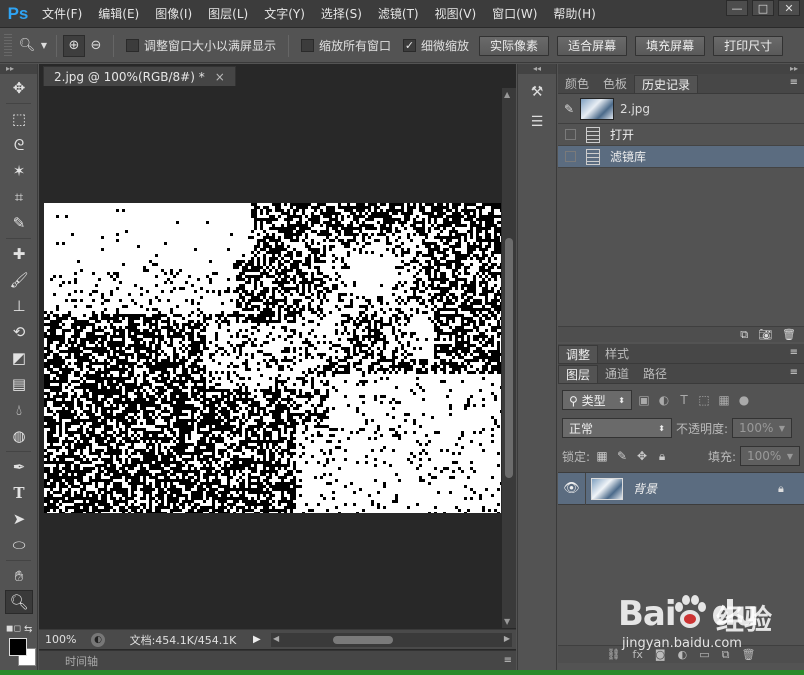  I want to click on close-tab-icon: ×, so click(220, 76).